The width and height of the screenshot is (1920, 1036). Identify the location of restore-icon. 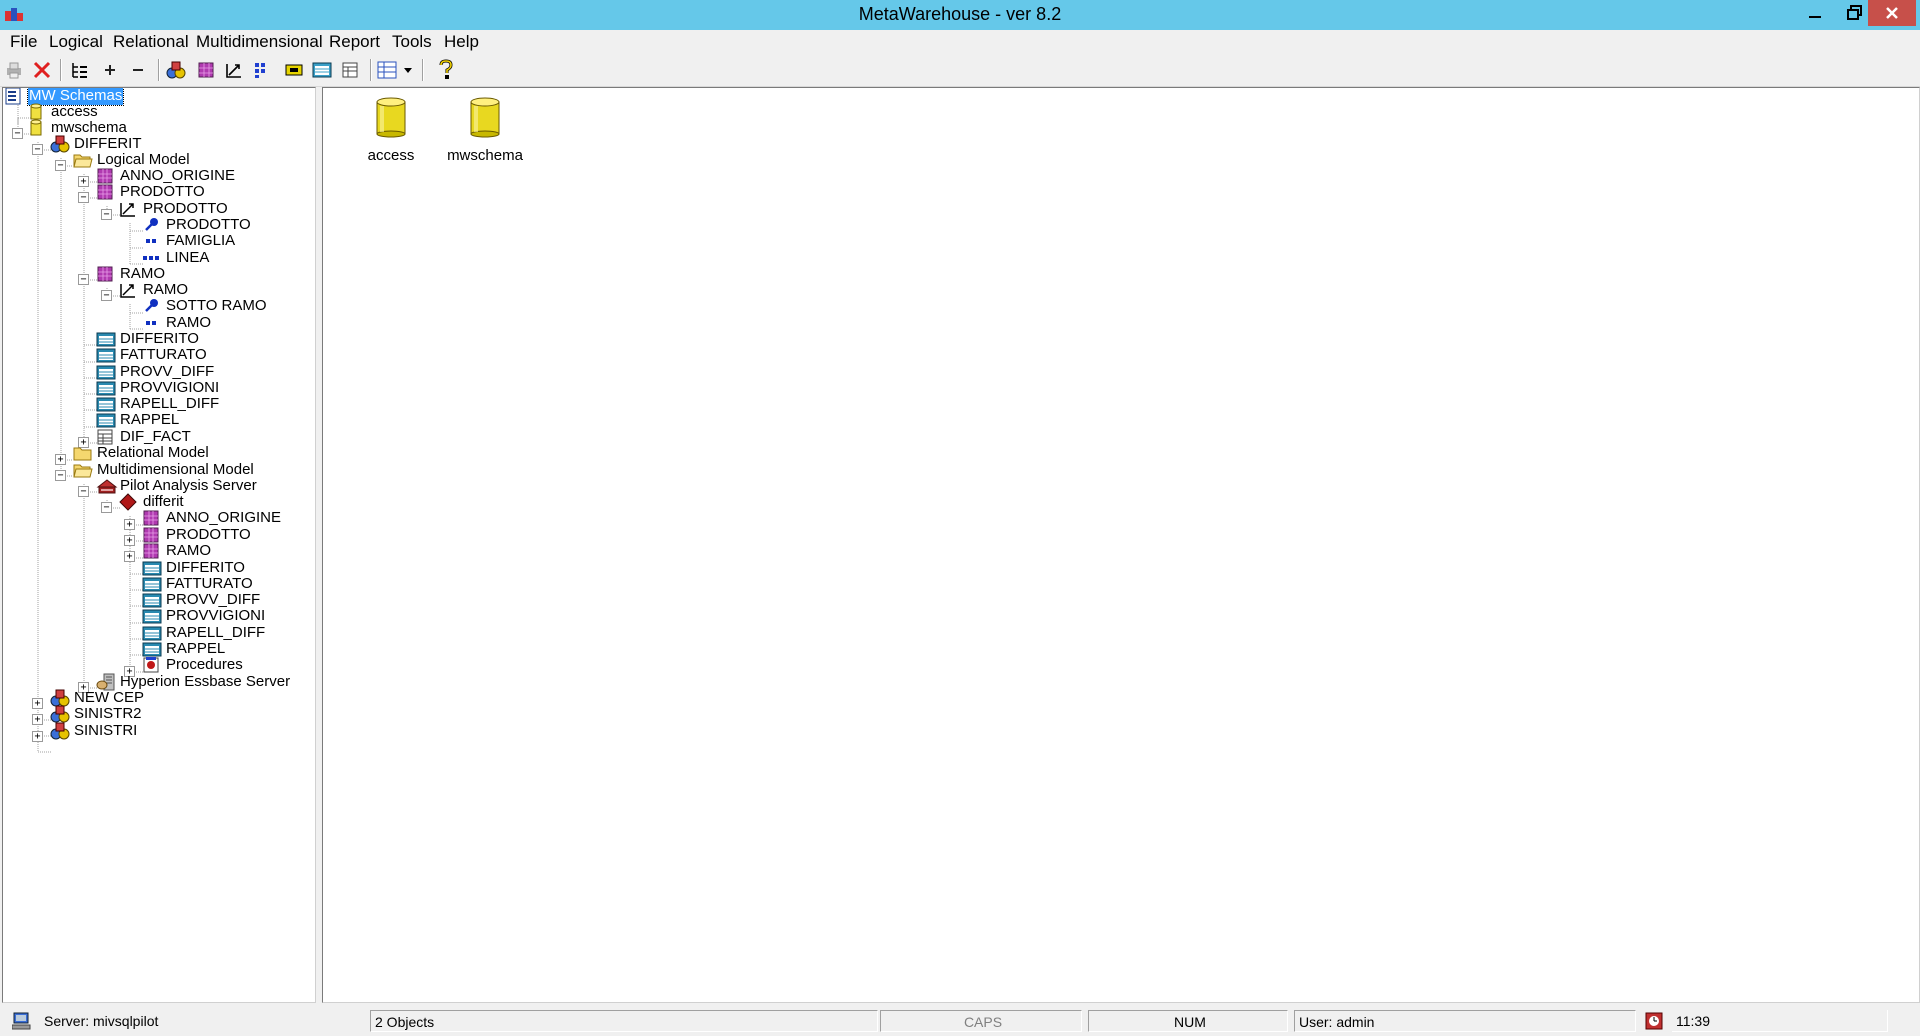
(1854, 12).